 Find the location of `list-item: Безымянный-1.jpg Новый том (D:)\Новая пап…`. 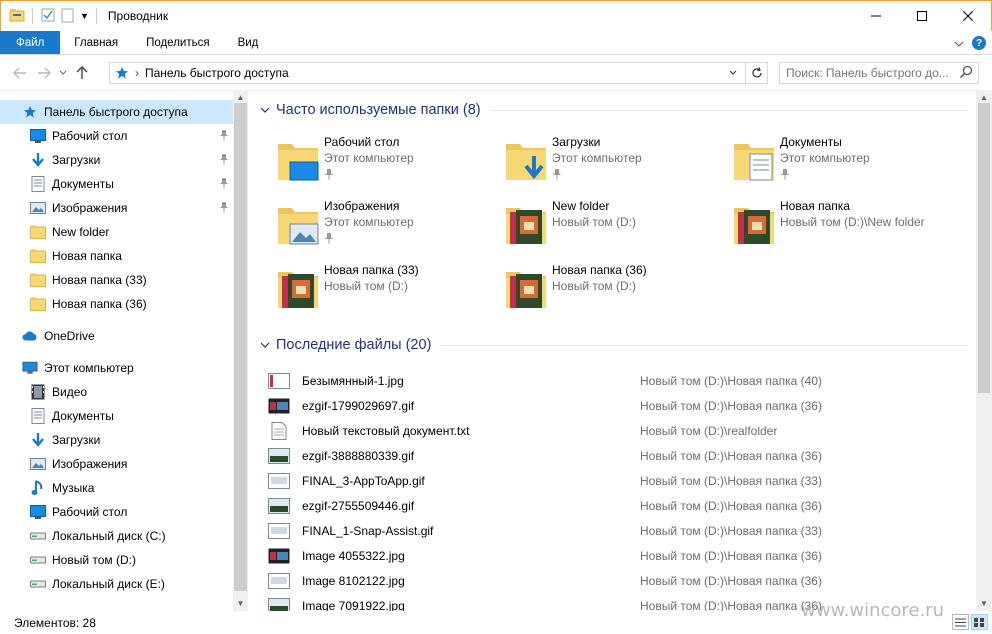

list-item: Безымянный-1.jpg Новый том (D:)\Новая пап… is located at coordinates (618, 380).